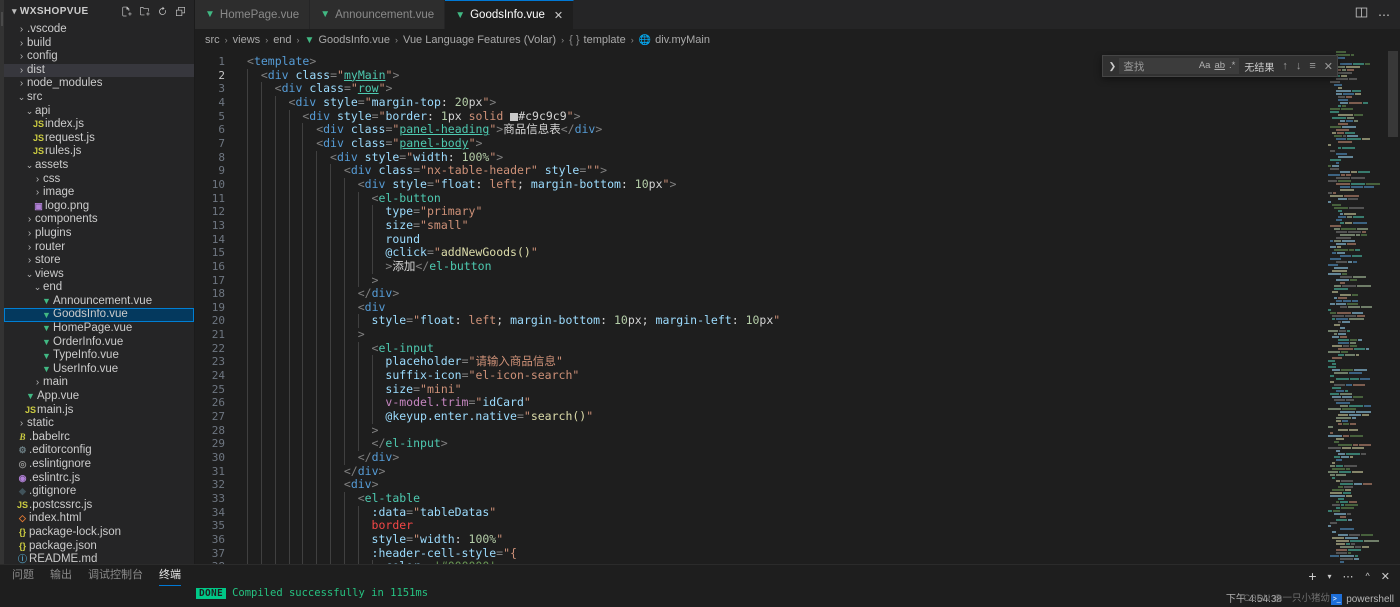  What do you see at coordinates (818, 225) in the screenshot?
I see `code-line: size="small"` at bounding box center [818, 225].